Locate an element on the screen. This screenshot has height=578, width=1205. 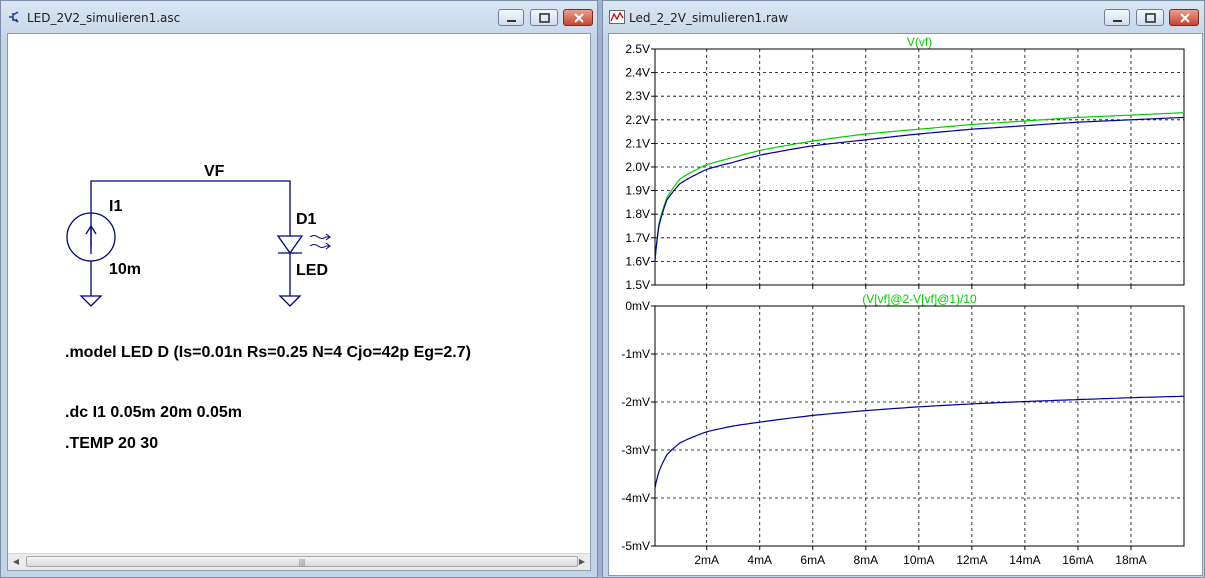
horizontal-scrollbar: ◀ ||| ▶ is located at coordinates (299, 561).